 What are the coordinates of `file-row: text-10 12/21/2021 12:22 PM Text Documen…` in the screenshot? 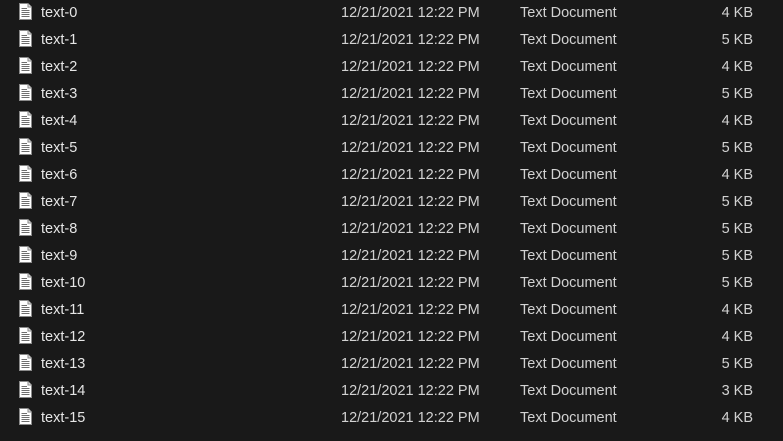 It's located at (391, 283).